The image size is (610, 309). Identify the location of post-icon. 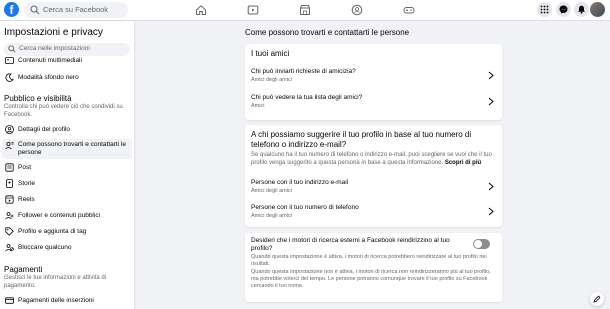
(9, 167).